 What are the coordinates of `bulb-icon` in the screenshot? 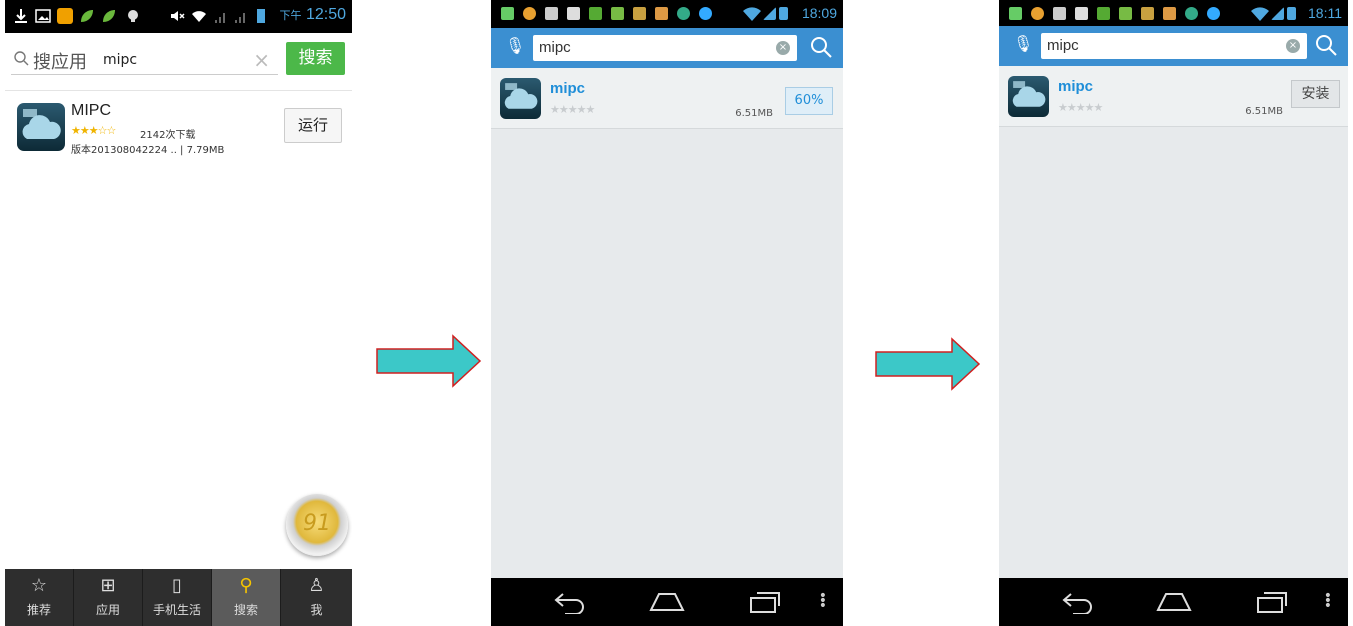 It's located at (133, 16).